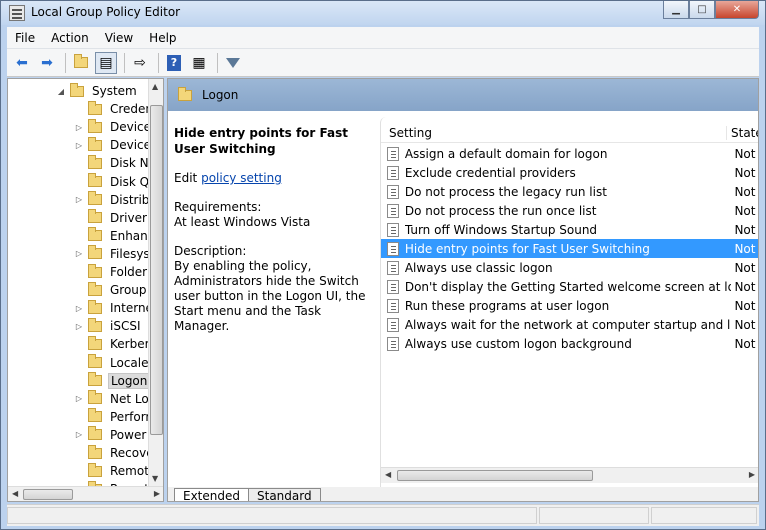  Describe the element at coordinates (81, 63) in the screenshot. I see `up-folder-icon` at that location.